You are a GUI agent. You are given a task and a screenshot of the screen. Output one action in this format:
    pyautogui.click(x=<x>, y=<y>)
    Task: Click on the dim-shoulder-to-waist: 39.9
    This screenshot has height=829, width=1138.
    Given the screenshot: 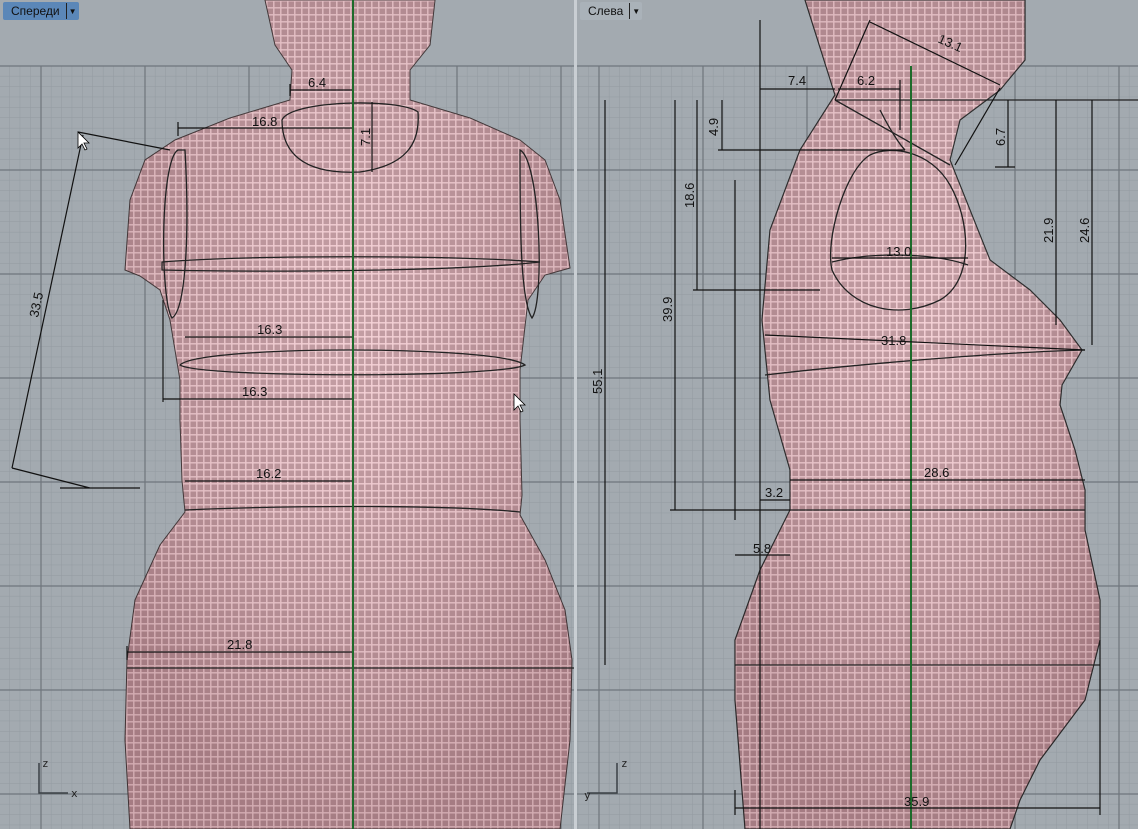 What is the action you would take?
    pyautogui.click(x=667, y=309)
    